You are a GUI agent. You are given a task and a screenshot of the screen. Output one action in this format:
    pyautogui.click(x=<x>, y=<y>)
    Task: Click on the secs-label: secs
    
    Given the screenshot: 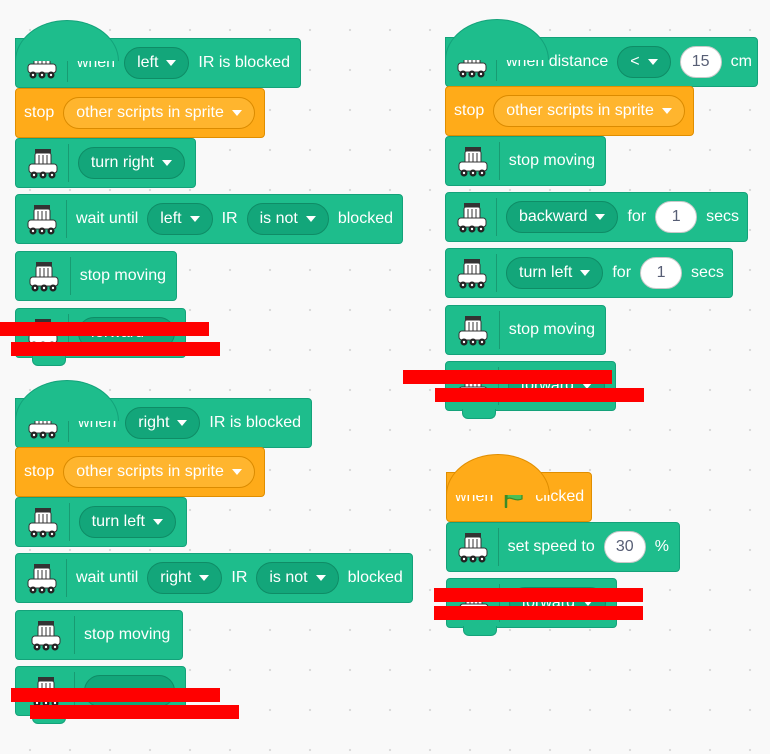 What is the action you would take?
    pyautogui.click(x=723, y=216)
    